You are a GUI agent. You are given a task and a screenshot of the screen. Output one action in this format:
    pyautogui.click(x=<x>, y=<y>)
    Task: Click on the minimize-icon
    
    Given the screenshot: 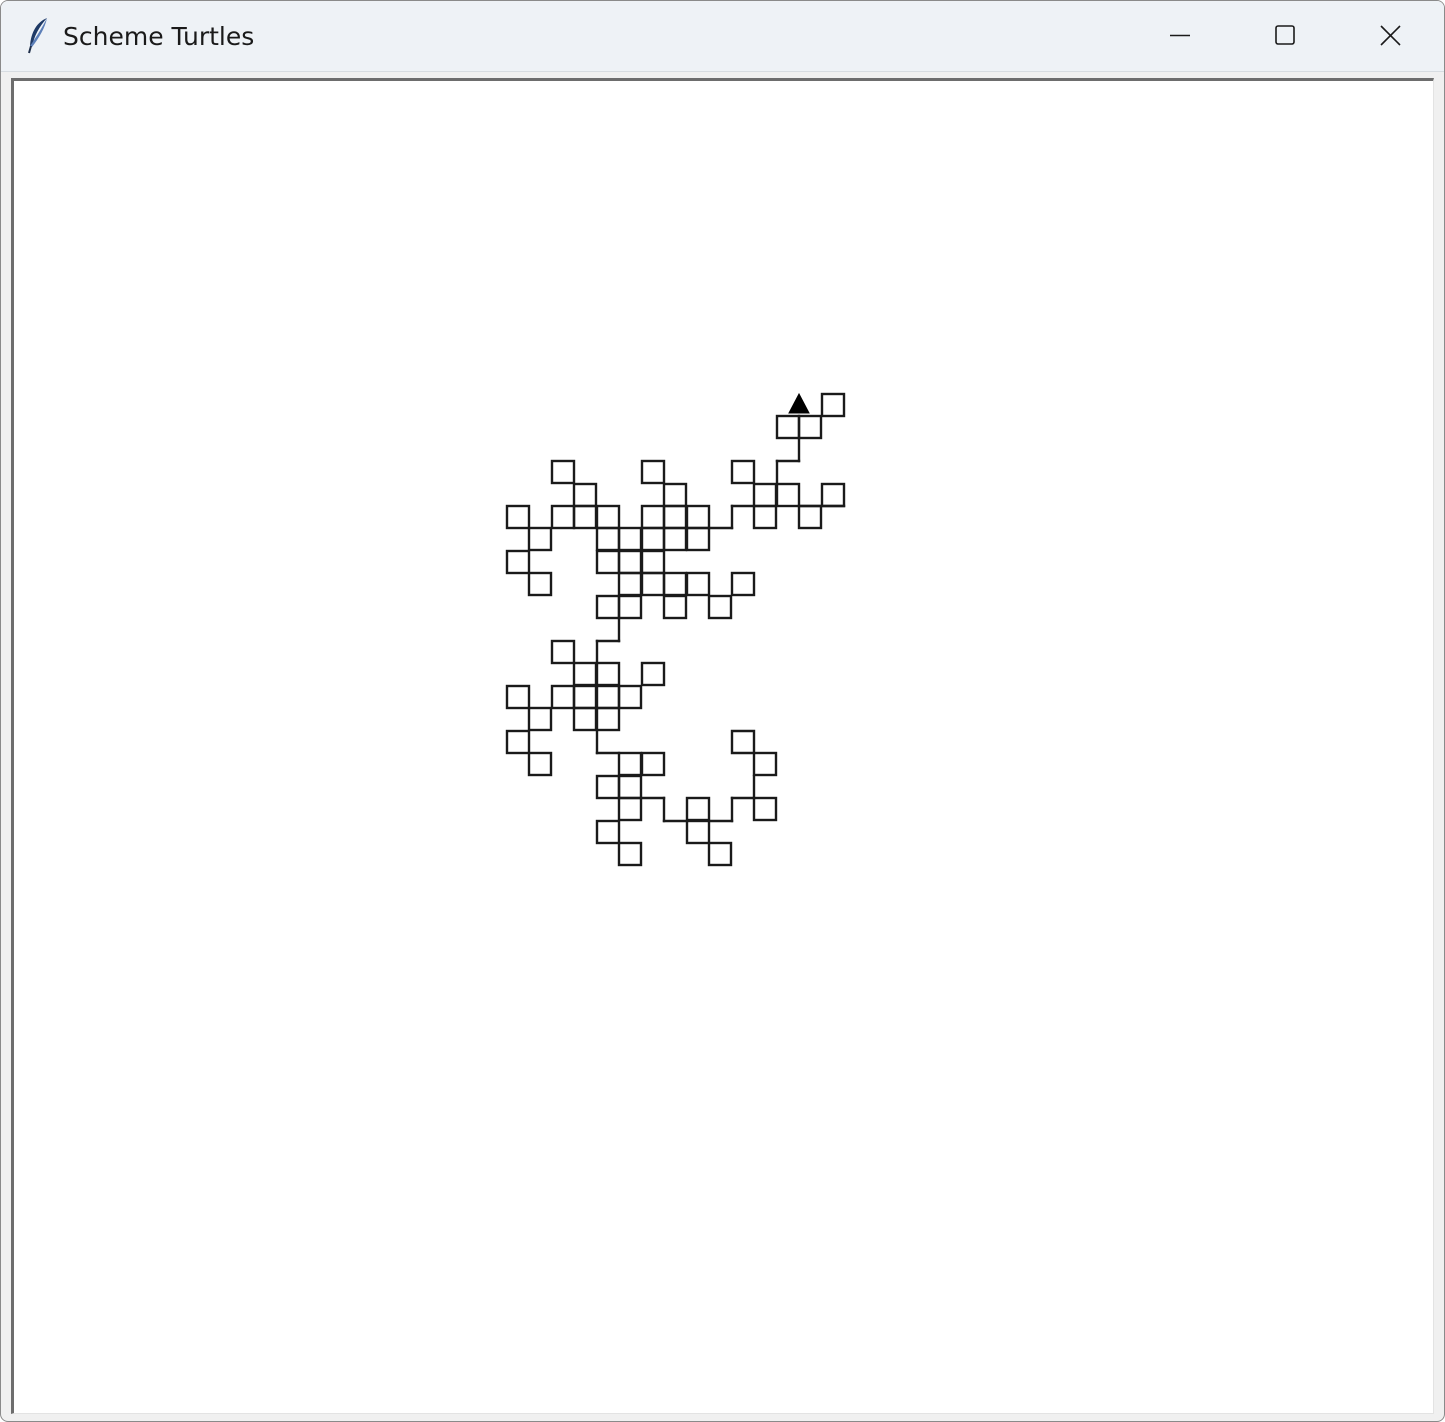 What is the action you would take?
    pyautogui.click(x=1180, y=35)
    